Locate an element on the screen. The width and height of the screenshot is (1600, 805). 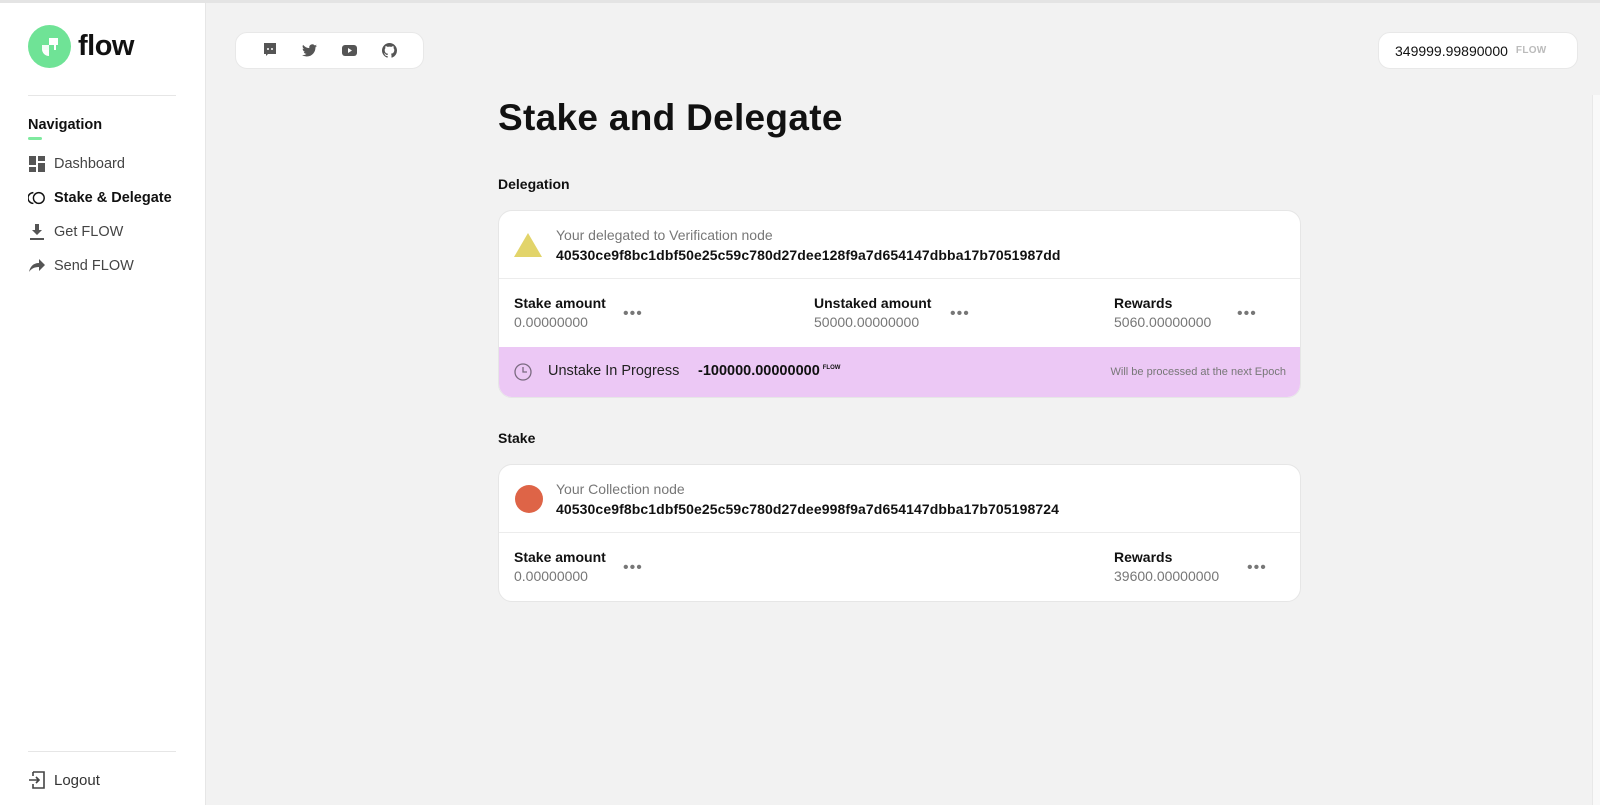
stake-rewards: Rewards 39600.00000000 is located at coordinates (1166, 566).